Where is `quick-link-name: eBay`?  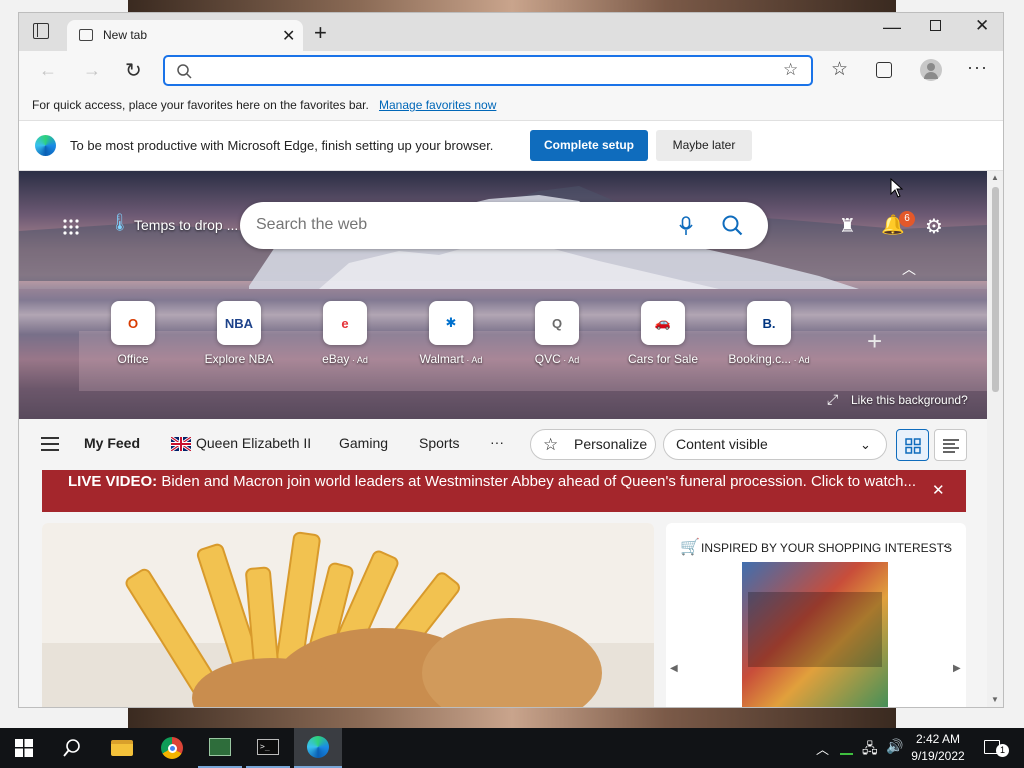 quick-link-name: eBay is located at coordinates (336, 359).